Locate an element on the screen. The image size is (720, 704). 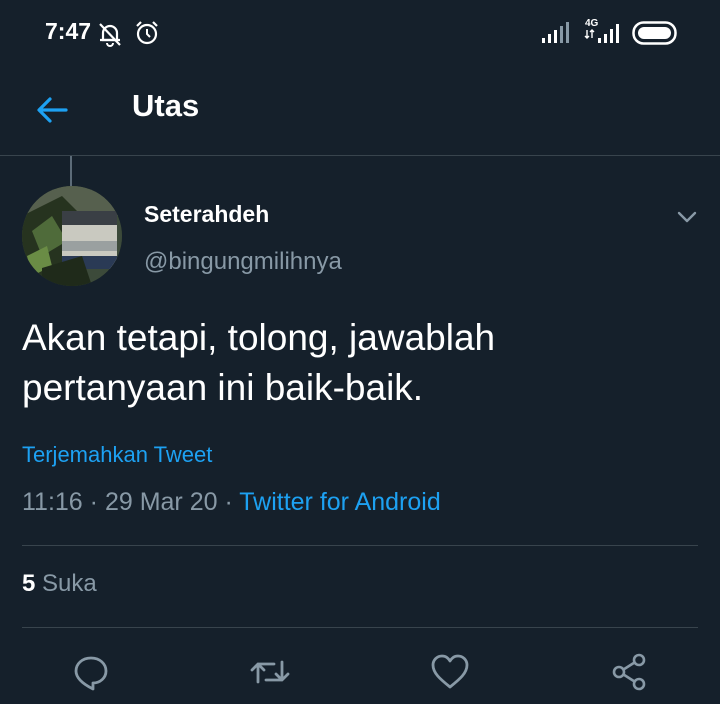
avatar-image is located at coordinates (72, 236).